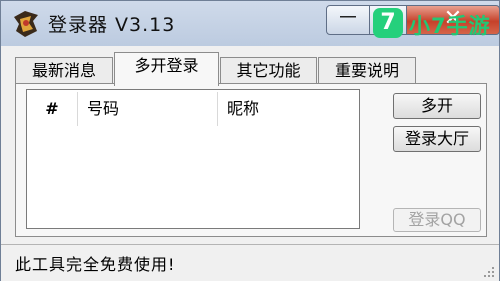  I want to click on column-header-index: #, so click(52, 109).